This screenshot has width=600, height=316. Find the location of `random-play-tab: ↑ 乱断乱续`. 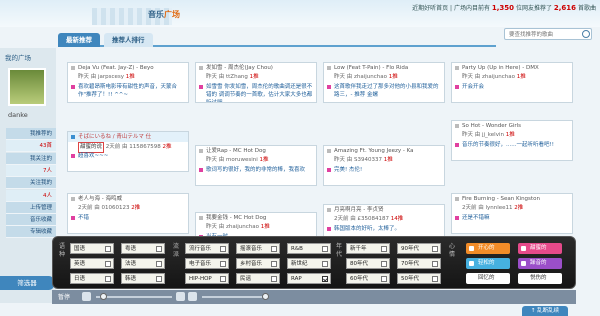

random-play-tab: ↑ 乱断乱续 is located at coordinates (545, 311).